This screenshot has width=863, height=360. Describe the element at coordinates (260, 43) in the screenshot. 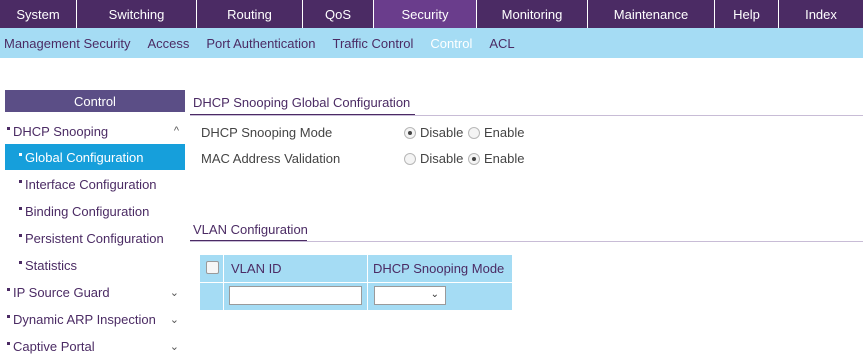

I see `subnav-port-authentication: Port Authentication` at that location.